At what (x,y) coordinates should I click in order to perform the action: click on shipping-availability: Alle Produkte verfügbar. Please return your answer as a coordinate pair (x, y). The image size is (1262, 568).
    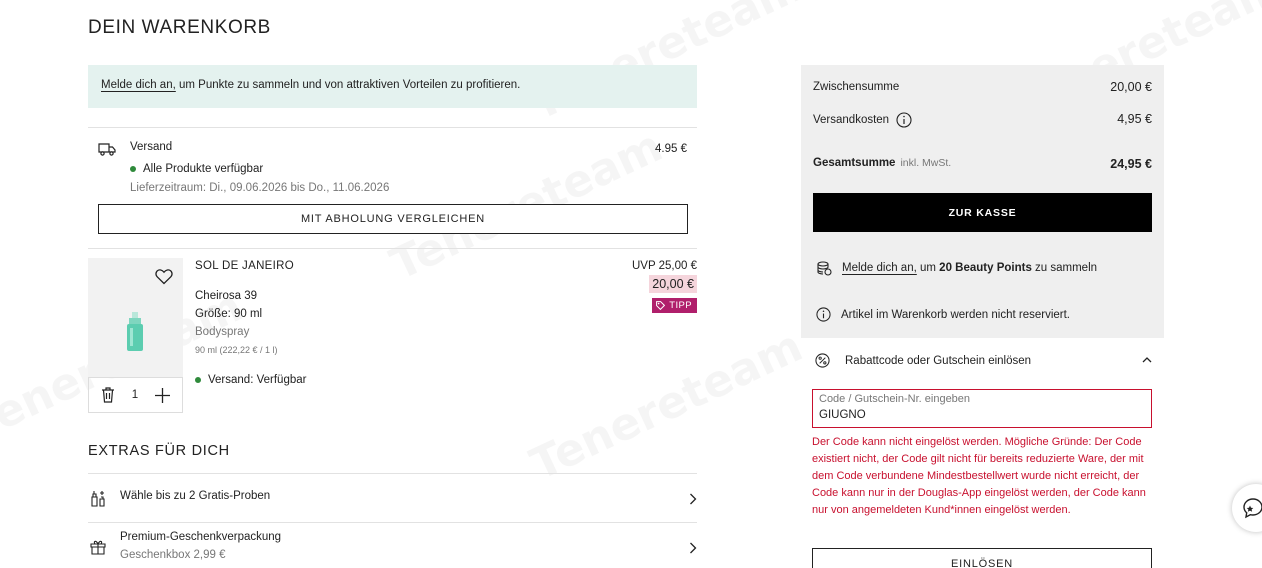
    Looking at the image, I should click on (196, 169).